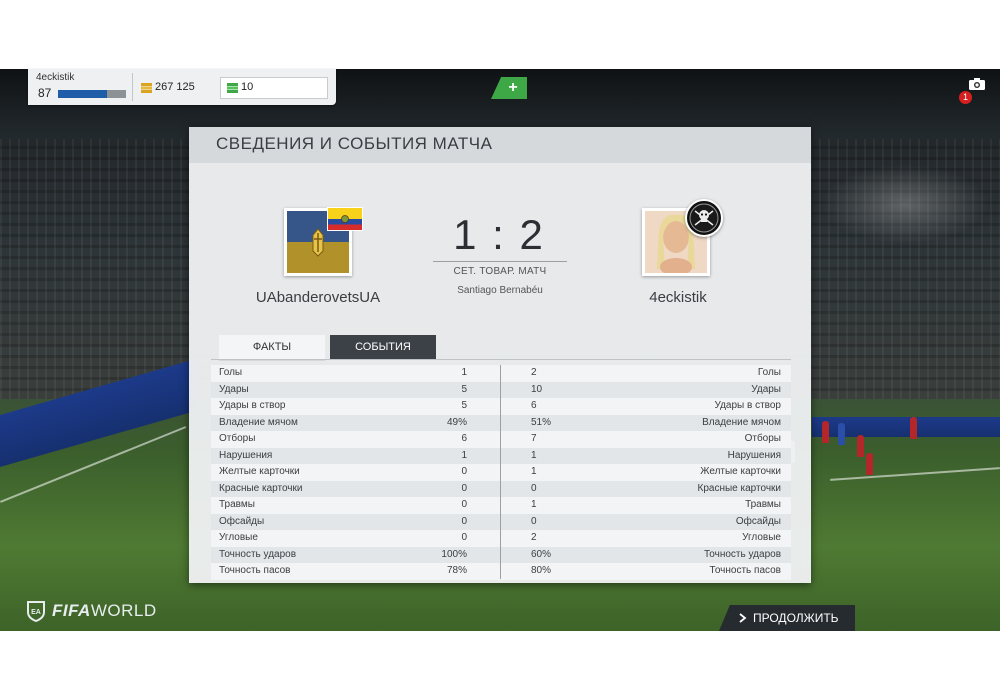  Describe the element at coordinates (234, 389) in the screenshot. I see `home-stat-label: Удары` at that location.